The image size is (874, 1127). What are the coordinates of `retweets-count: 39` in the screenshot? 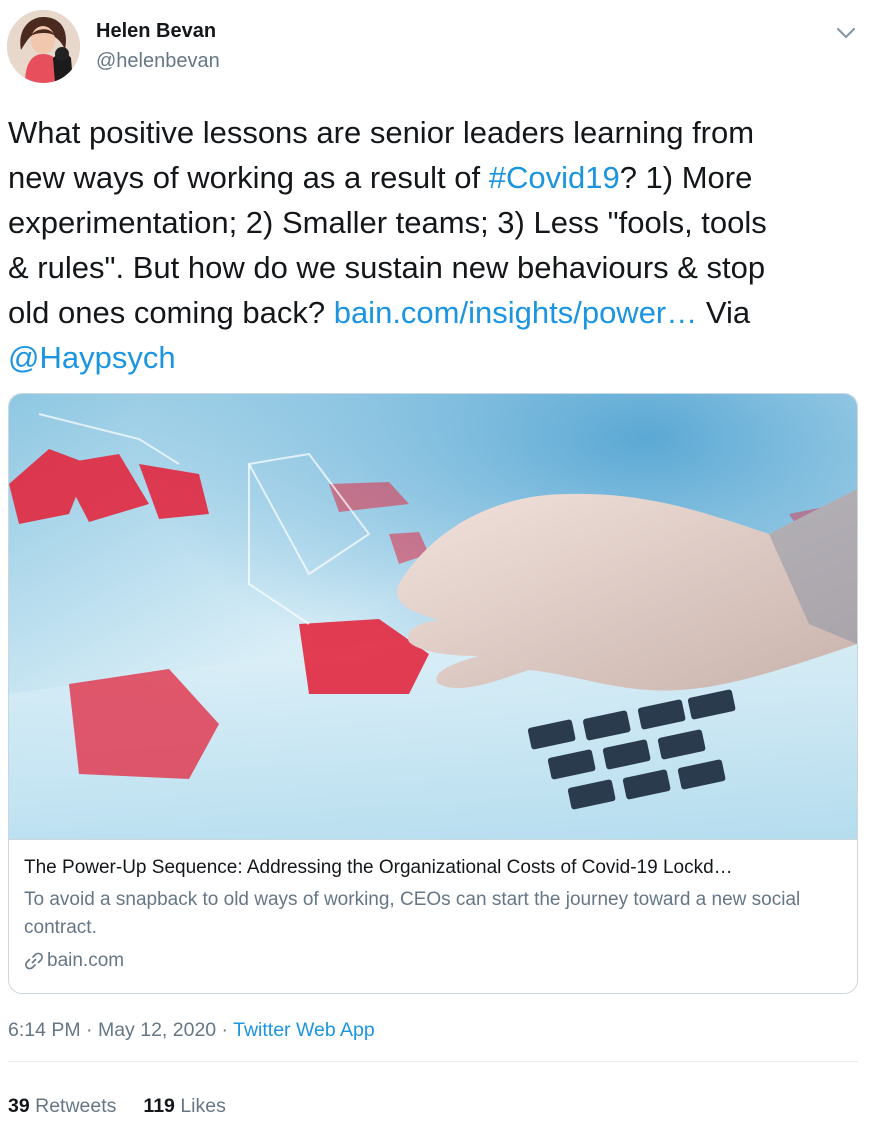 It's located at (19, 1106).